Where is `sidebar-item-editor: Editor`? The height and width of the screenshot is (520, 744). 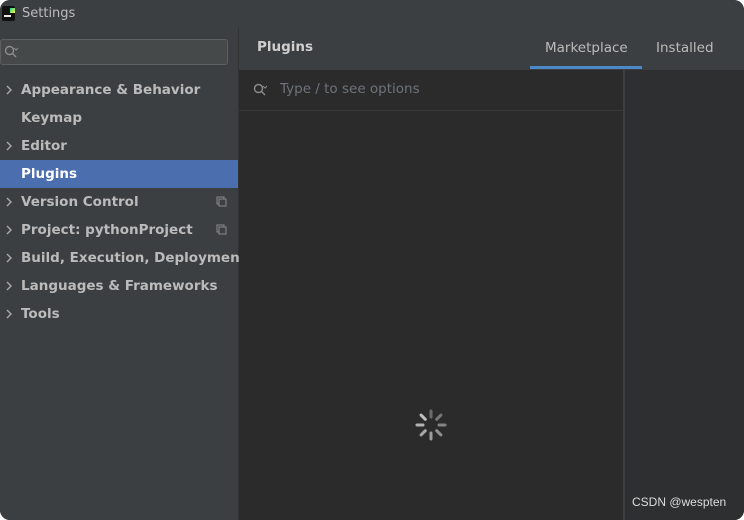
sidebar-item-editor: Editor is located at coordinates (119, 146).